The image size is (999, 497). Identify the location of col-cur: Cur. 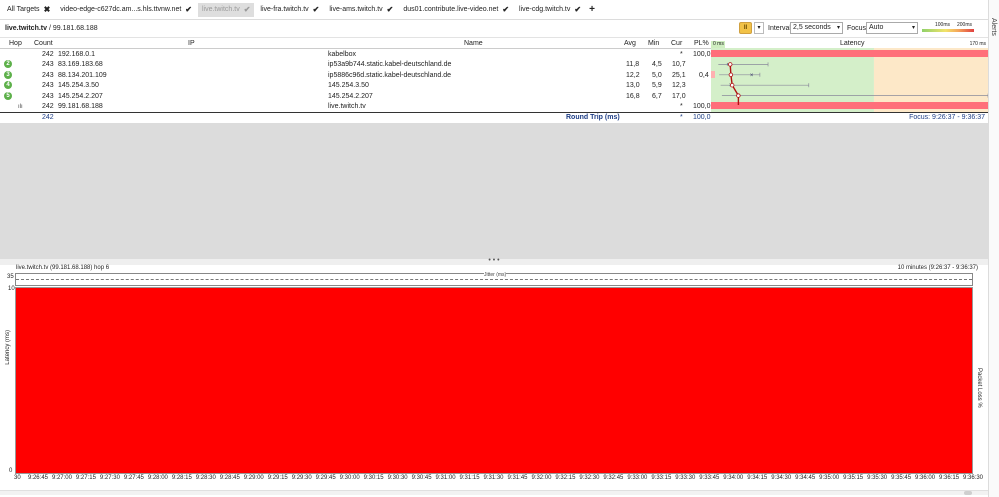
(676, 43).